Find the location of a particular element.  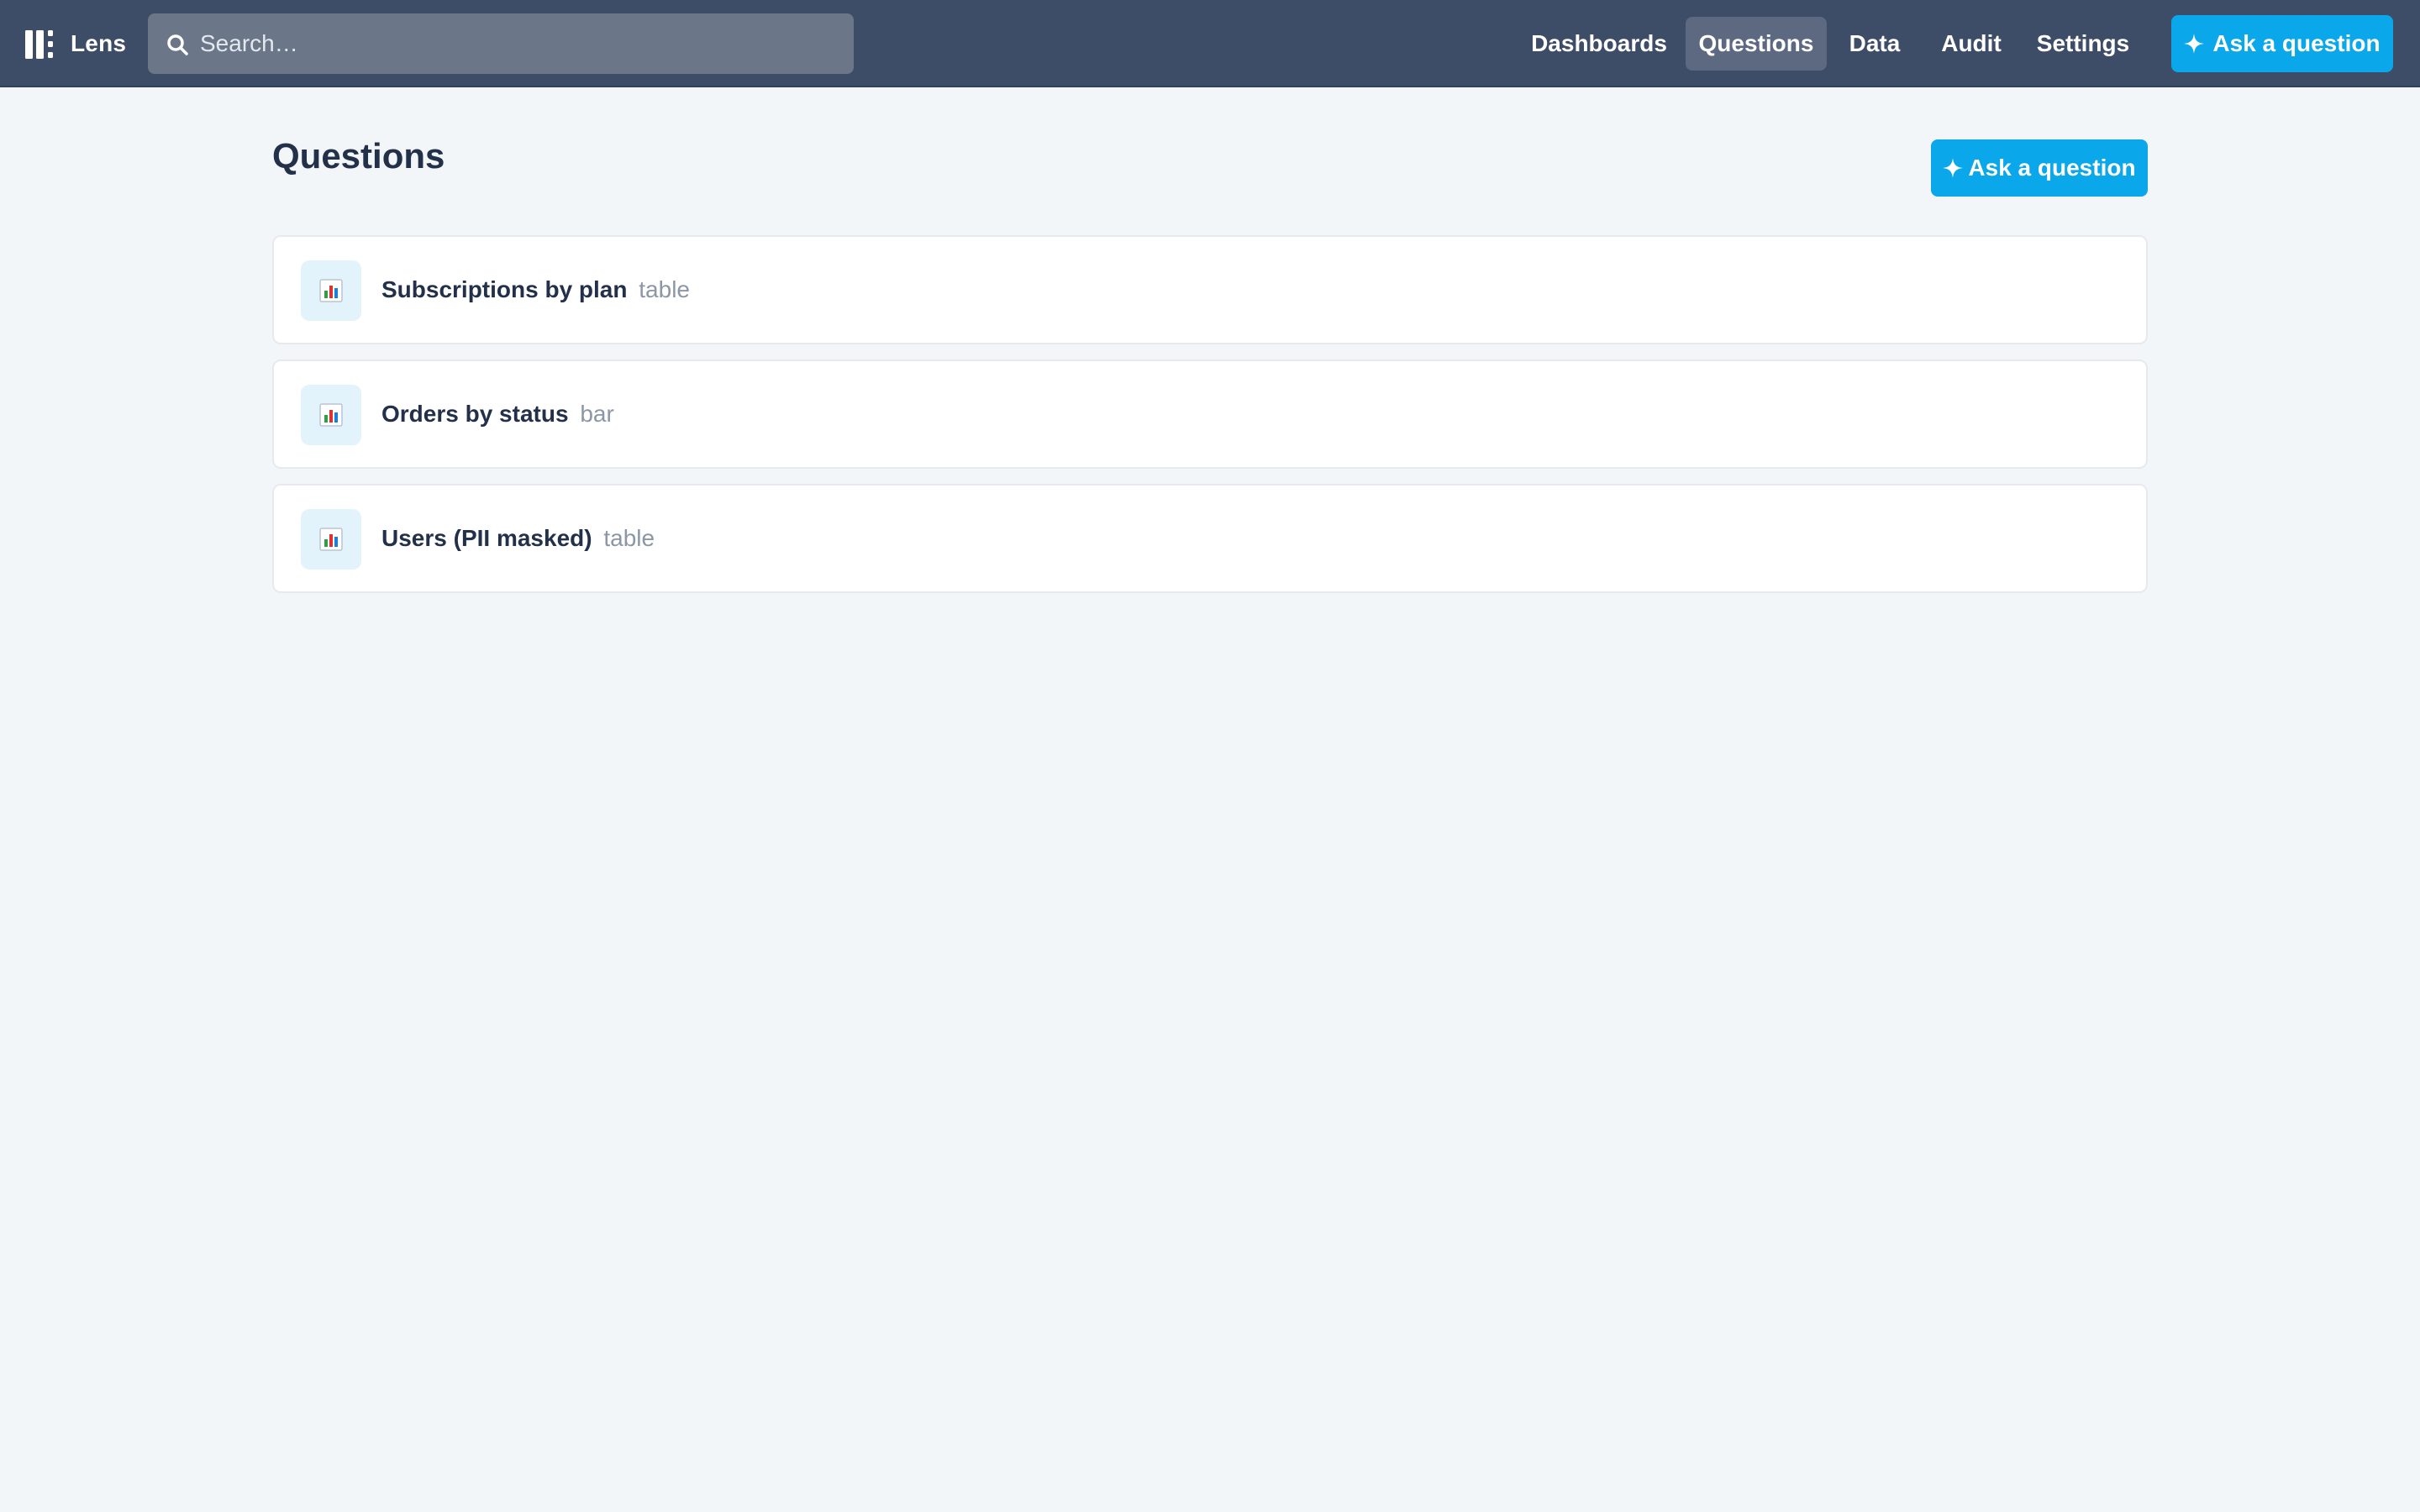

question-title: Orders by status is located at coordinates (475, 414).